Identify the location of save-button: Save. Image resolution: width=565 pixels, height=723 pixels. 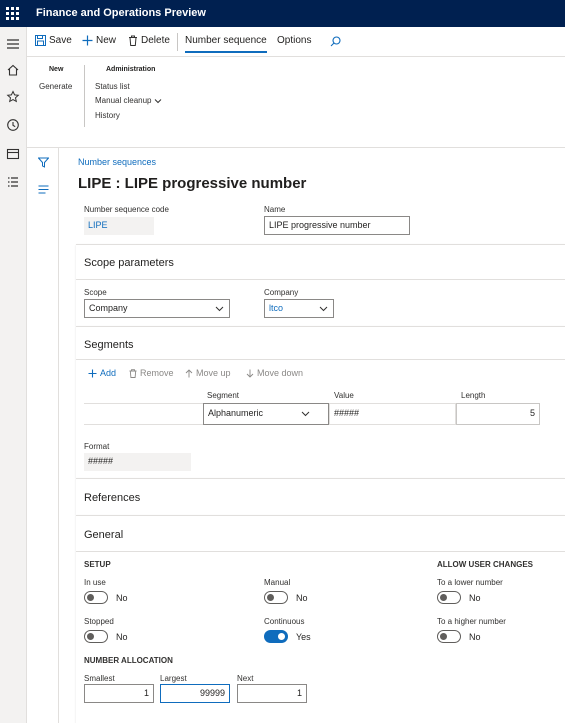
(53, 40).